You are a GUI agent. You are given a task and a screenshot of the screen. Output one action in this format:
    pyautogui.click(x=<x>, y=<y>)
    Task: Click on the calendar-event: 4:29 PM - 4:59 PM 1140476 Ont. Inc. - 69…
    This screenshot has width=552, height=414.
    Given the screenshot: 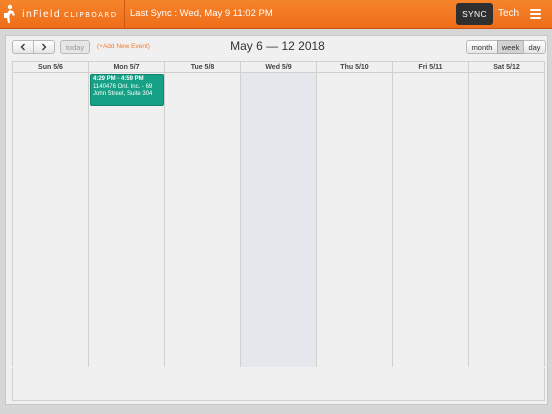 What is the action you would take?
    pyautogui.click(x=127, y=90)
    